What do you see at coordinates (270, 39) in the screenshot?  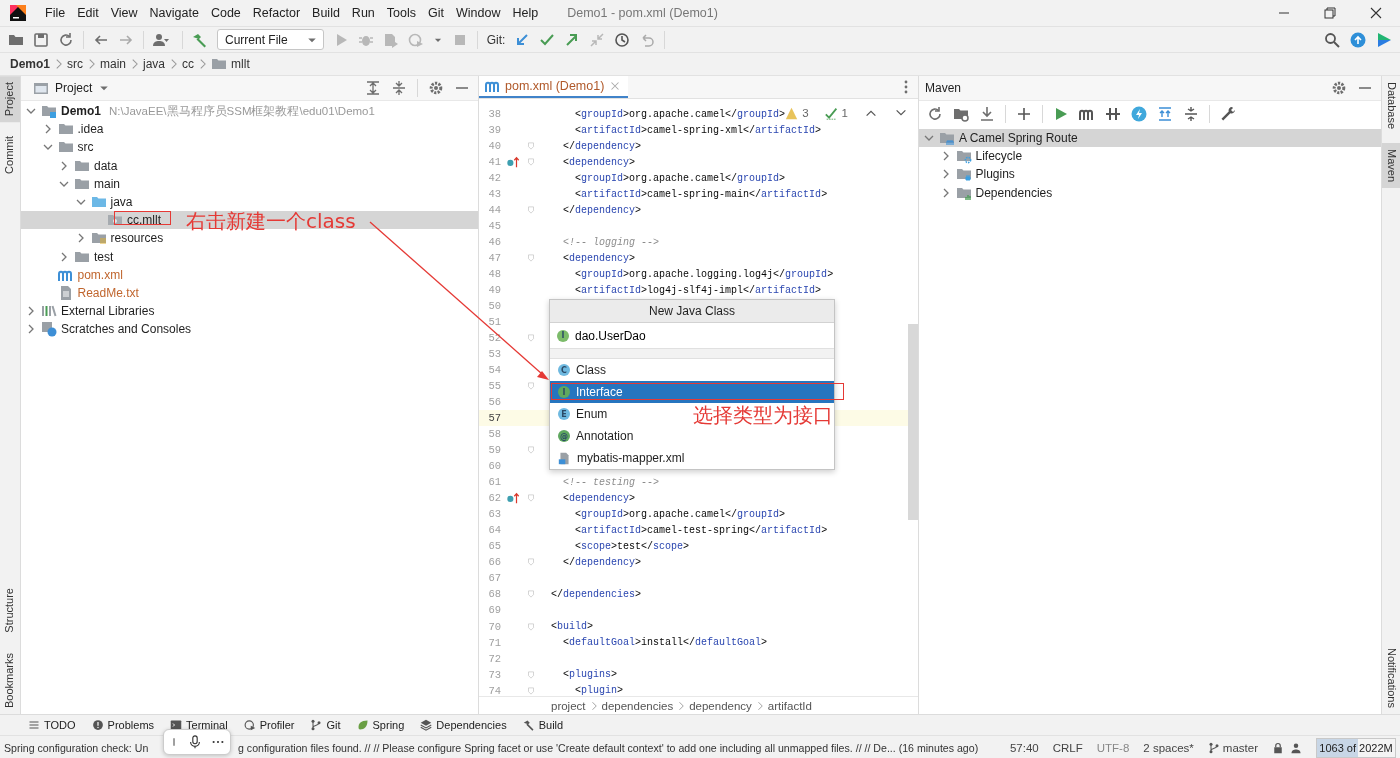 I see `run-configuration-dropdown: Current File` at bounding box center [270, 39].